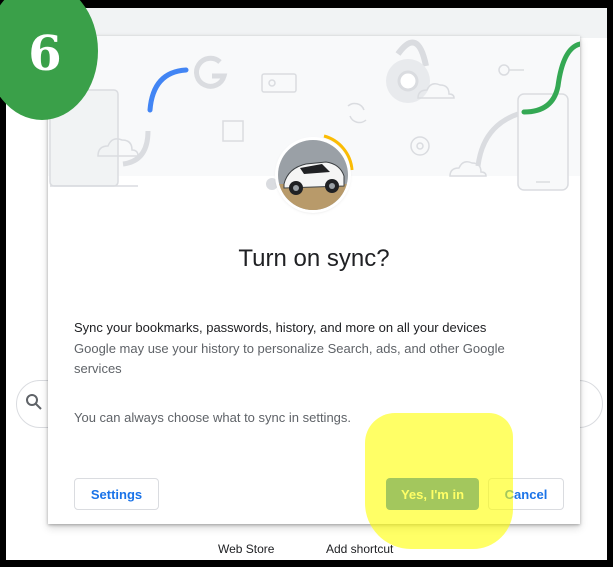 The width and height of the screenshot is (613, 567). I want to click on account-avatar, so click(313, 175).